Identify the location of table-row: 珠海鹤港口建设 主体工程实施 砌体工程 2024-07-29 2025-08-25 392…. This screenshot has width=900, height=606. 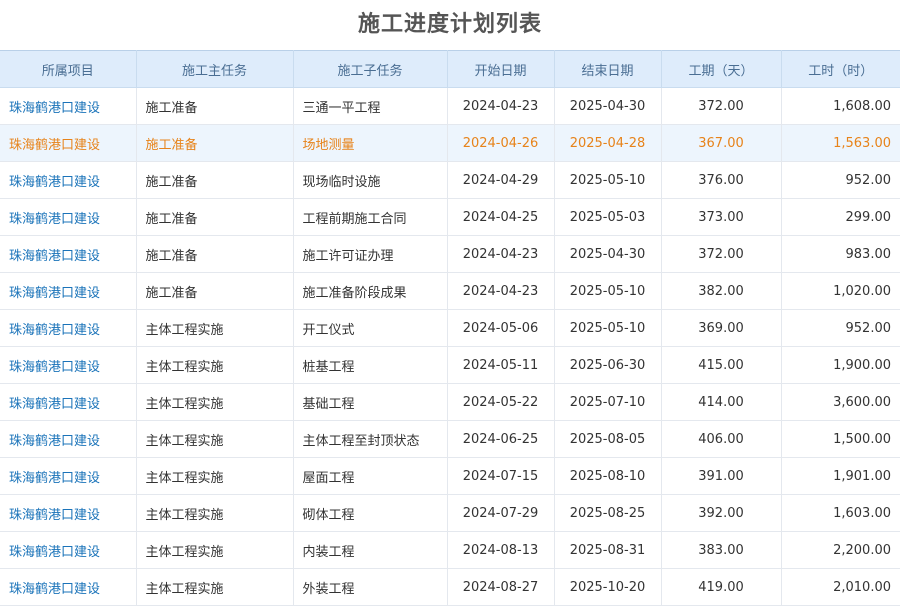
(450, 513).